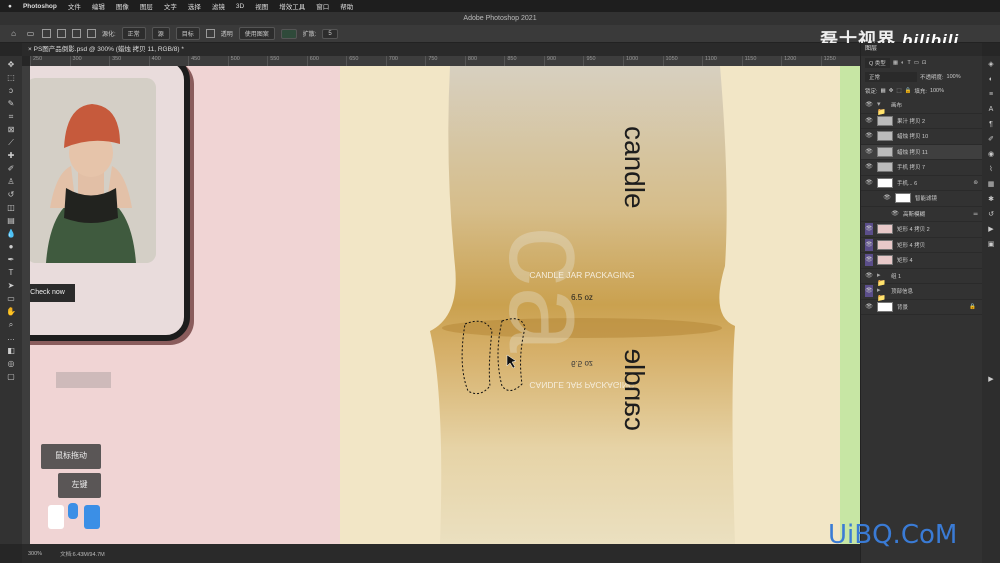  Describe the element at coordinates (921, 152) in the screenshot. I see `layer-item-selected: 👁 蜡烛 拷贝 11` at that location.